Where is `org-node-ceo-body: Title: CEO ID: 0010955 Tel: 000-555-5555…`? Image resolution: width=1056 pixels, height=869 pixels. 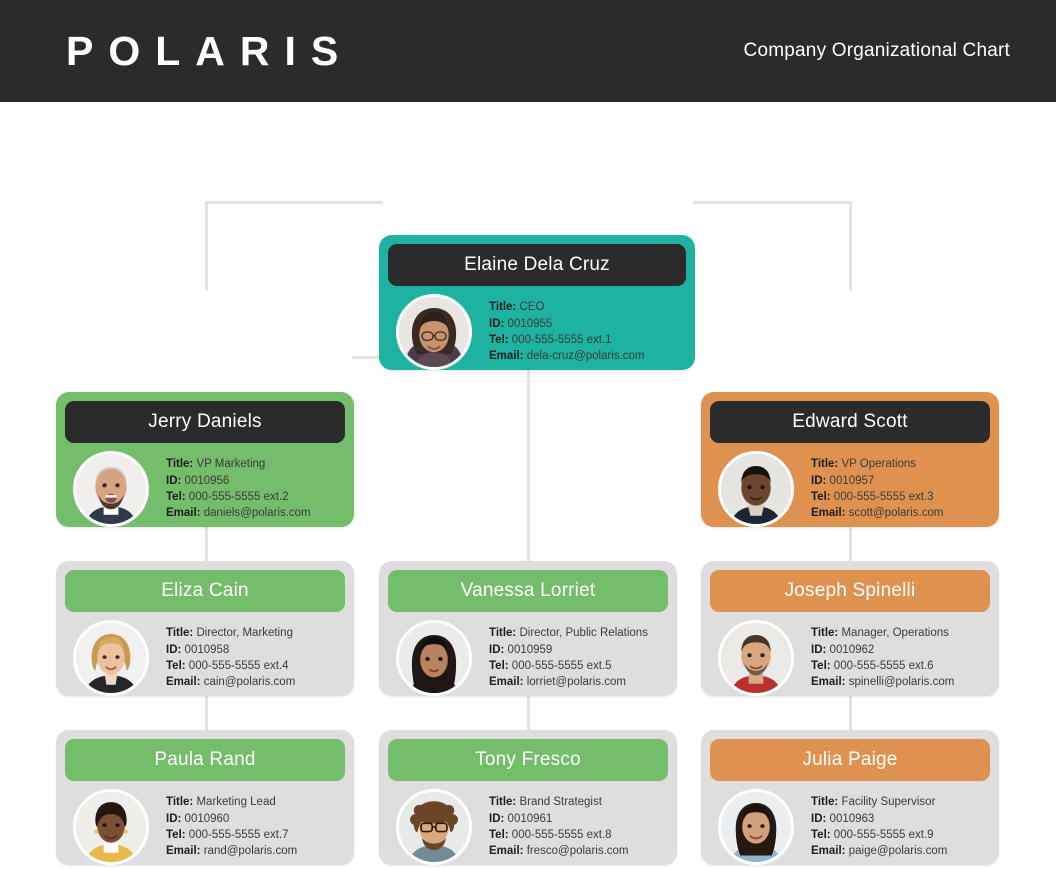
org-node-ceo-body: Title: CEO ID: 0010955 Tel: 000-555-5555… is located at coordinates (537, 330).